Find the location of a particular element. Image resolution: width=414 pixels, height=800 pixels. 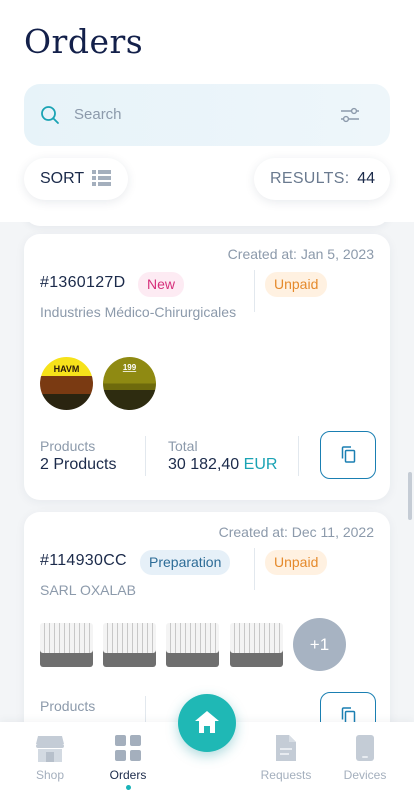

sort-label: SORT is located at coordinates (62, 178).